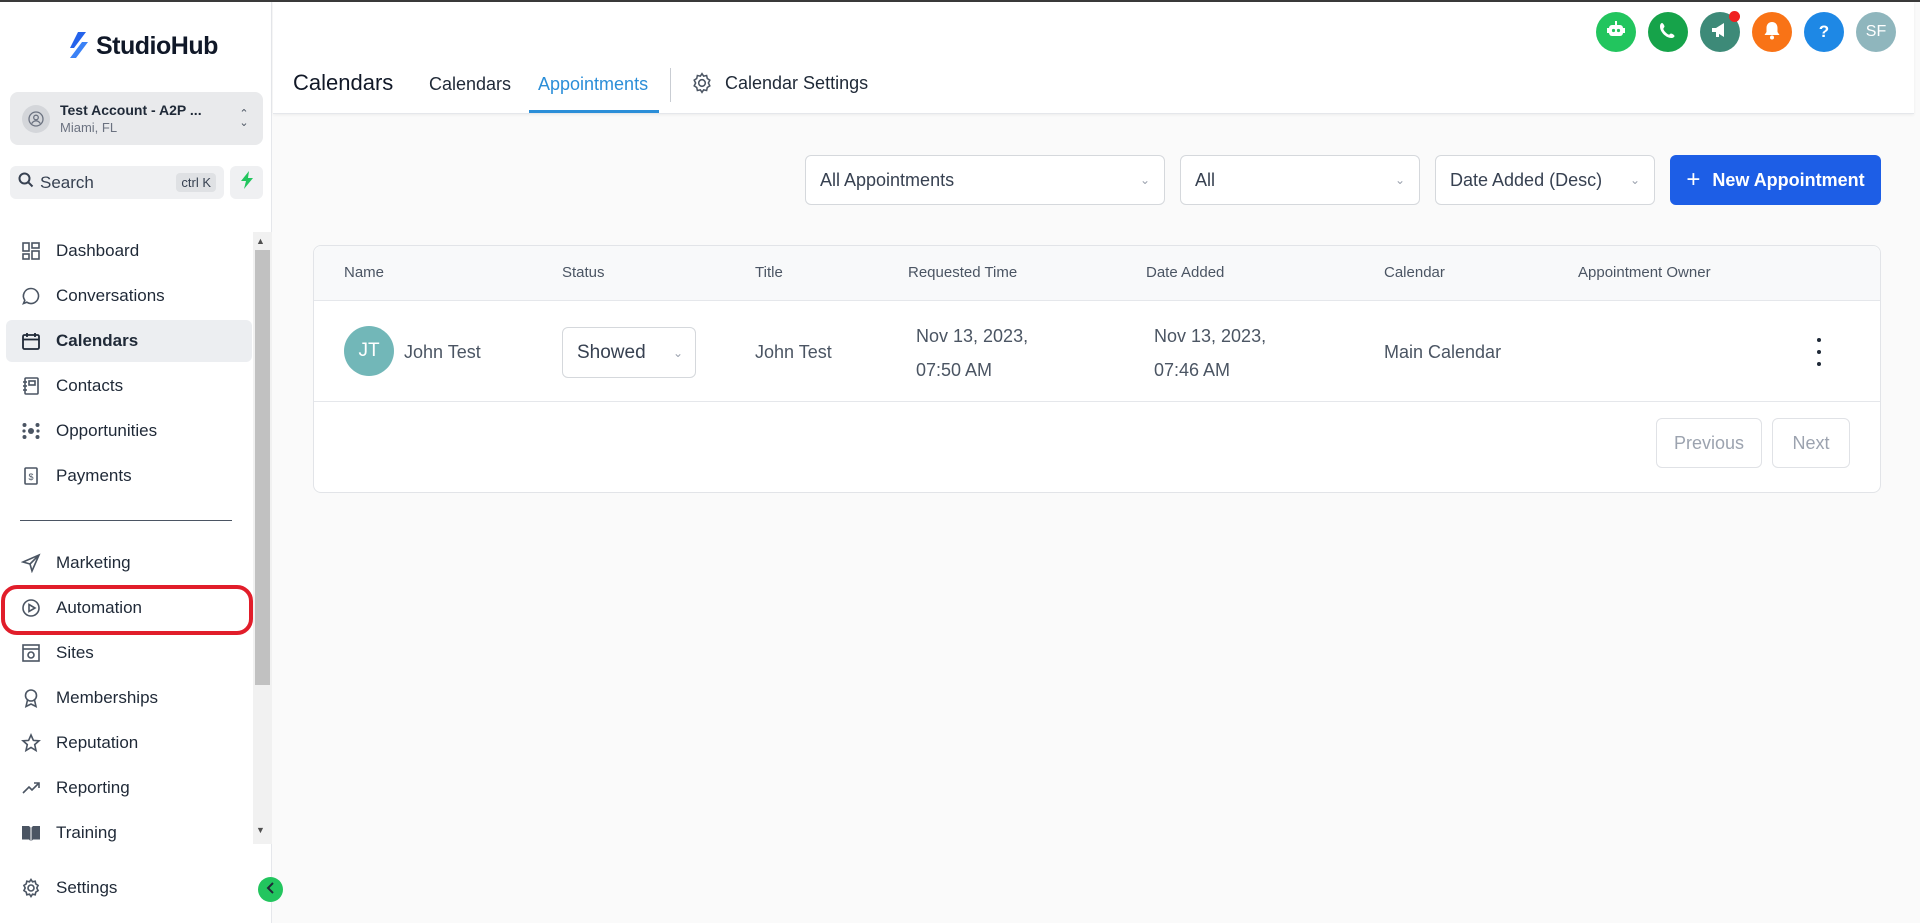 Image resolution: width=1920 pixels, height=923 pixels. I want to click on status-value: Showed, so click(611, 352).